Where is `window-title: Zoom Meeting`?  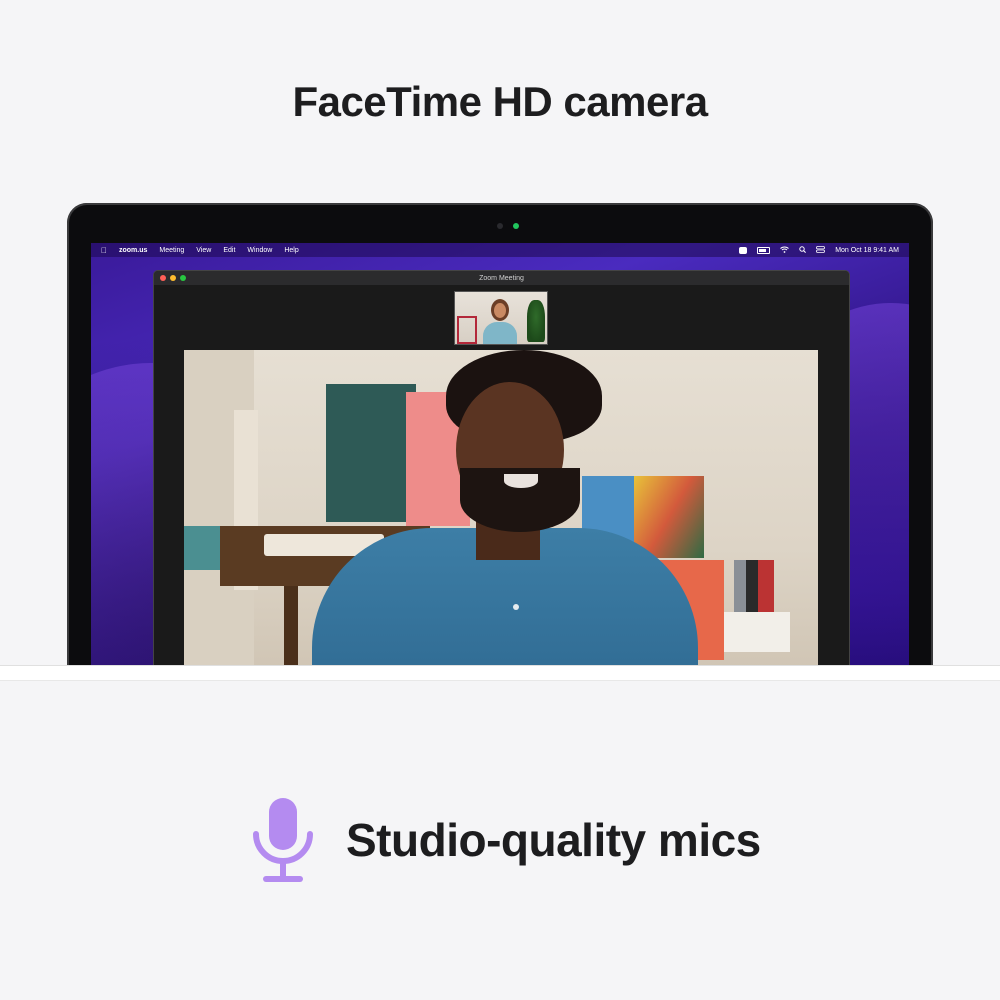 window-title: Zoom Meeting is located at coordinates (501, 278).